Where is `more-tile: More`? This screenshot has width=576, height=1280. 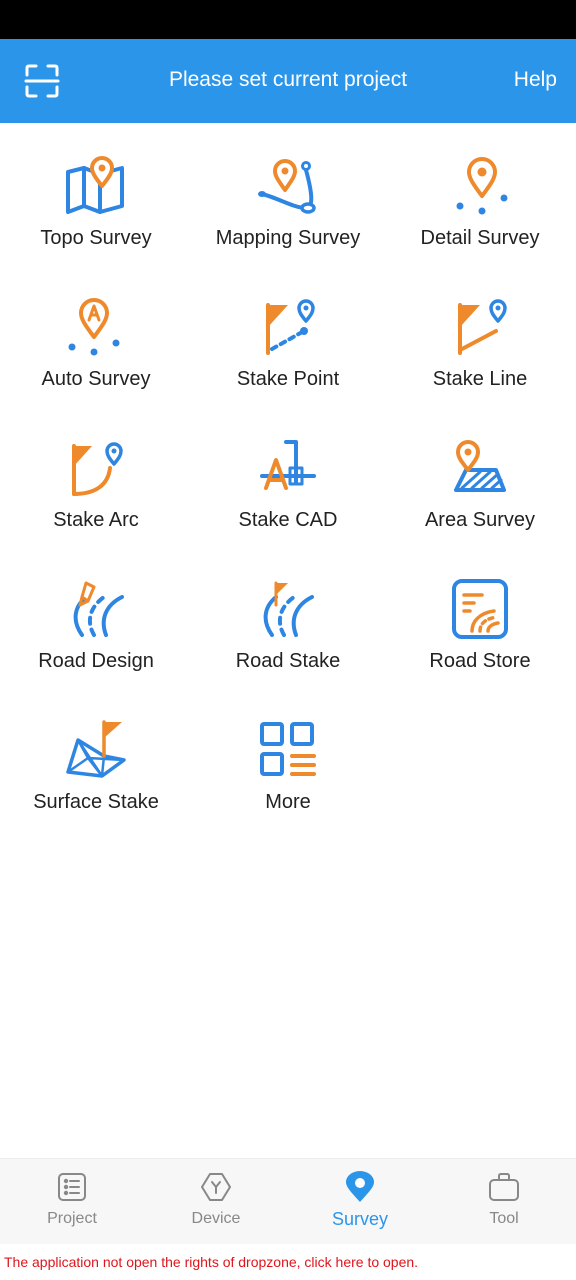
more-tile: More is located at coordinates (288, 769).